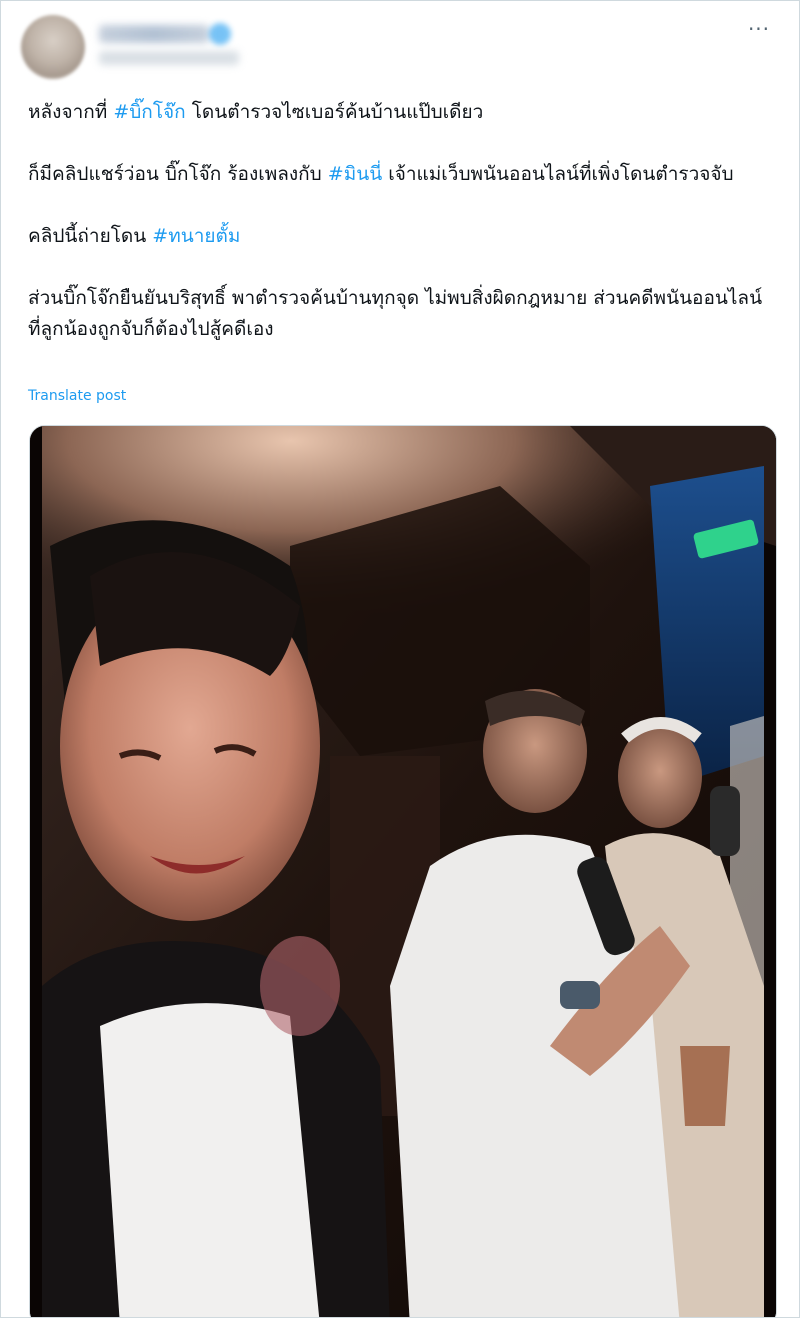 This screenshot has height=1318, width=800. Describe the element at coordinates (401, 47) in the screenshot. I see `tweet-header: ···` at that location.